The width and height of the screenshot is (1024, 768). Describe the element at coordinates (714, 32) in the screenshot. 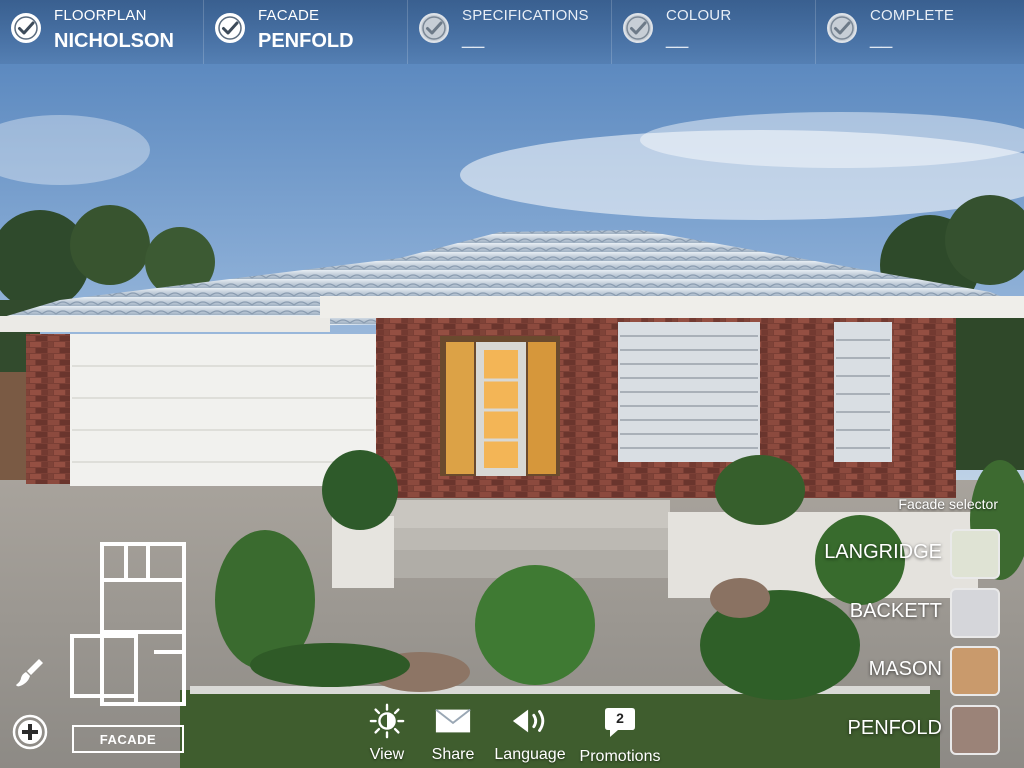

I see `step-colour: COLOUR __` at that location.